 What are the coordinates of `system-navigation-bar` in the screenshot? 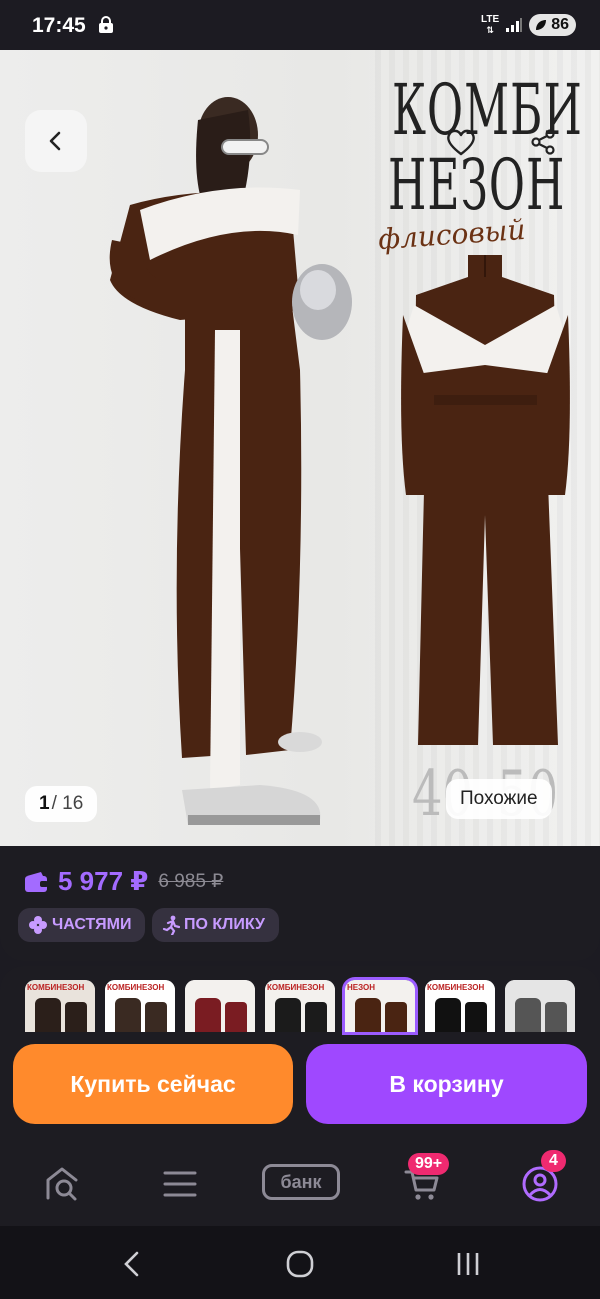 It's located at (300, 1262).